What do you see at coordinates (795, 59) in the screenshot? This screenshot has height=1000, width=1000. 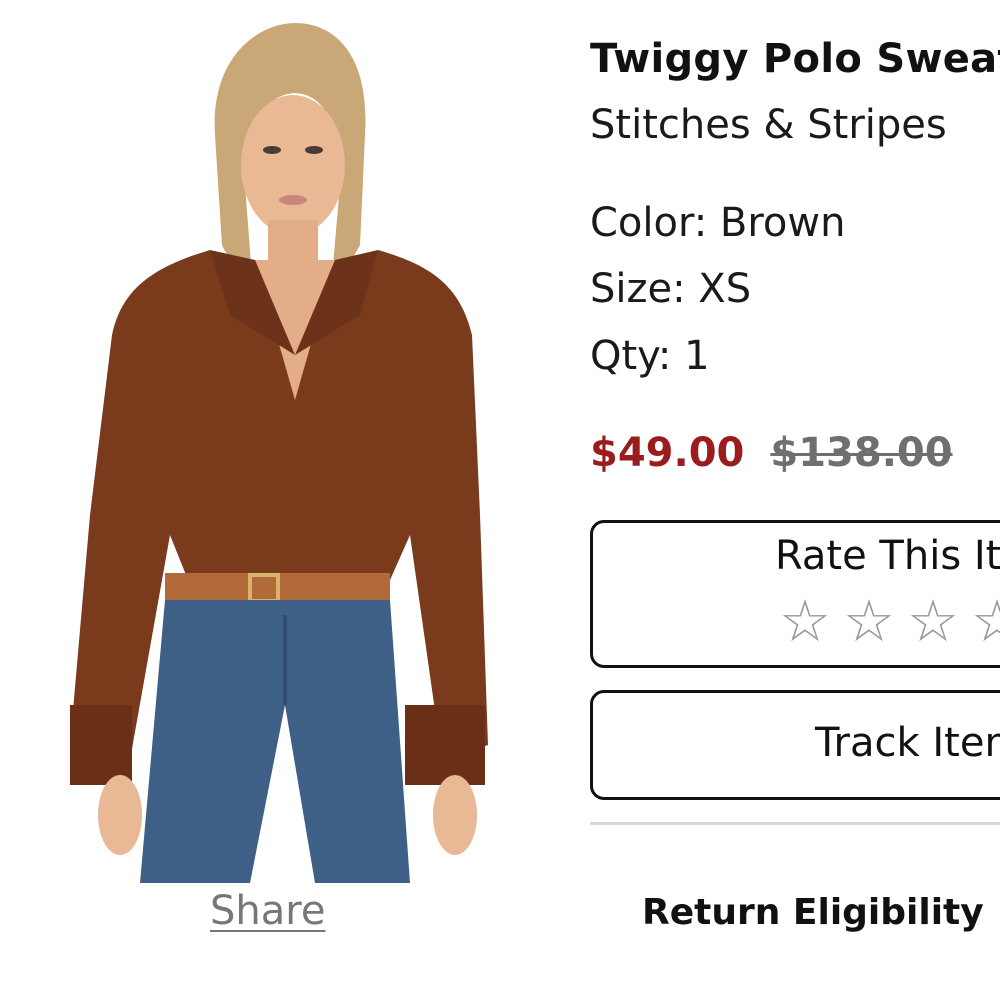 I see `product-title: Twiggy Polo Sweater` at bounding box center [795, 59].